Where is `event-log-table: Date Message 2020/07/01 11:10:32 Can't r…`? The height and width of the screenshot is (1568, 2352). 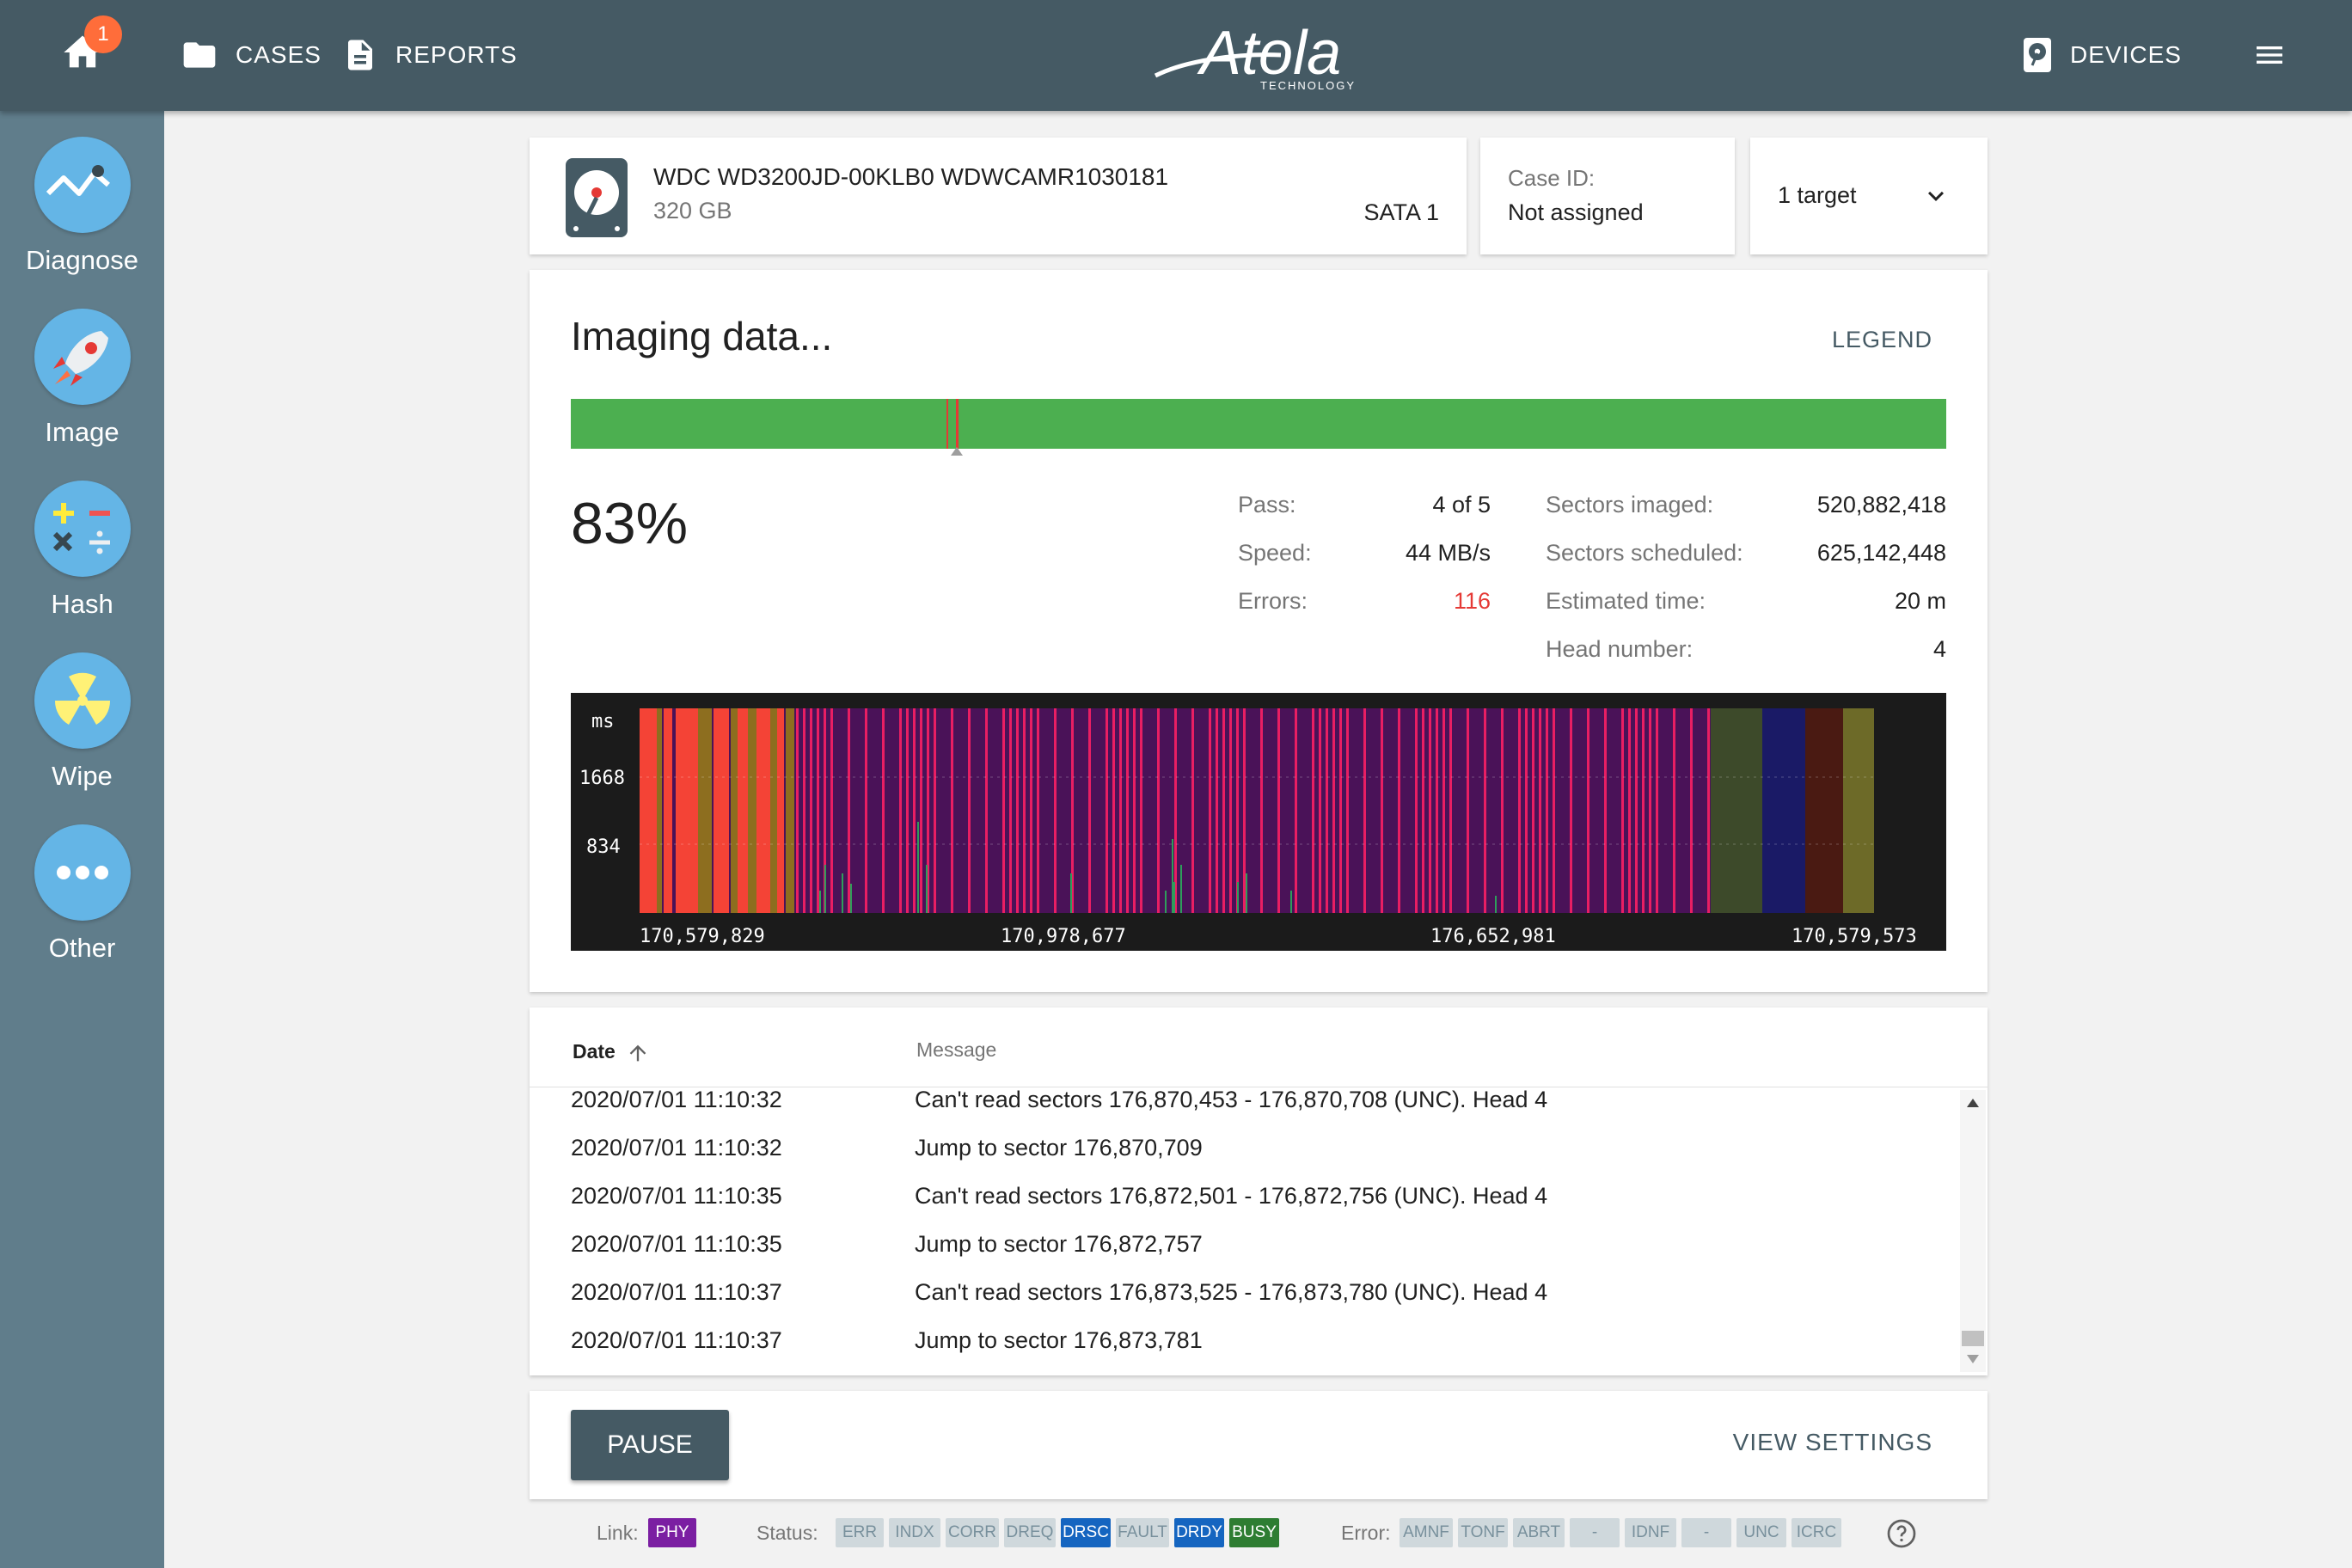
event-log-table: Date Message 2020/07/01 11:10:32 Can't r… is located at coordinates (1259, 1191).